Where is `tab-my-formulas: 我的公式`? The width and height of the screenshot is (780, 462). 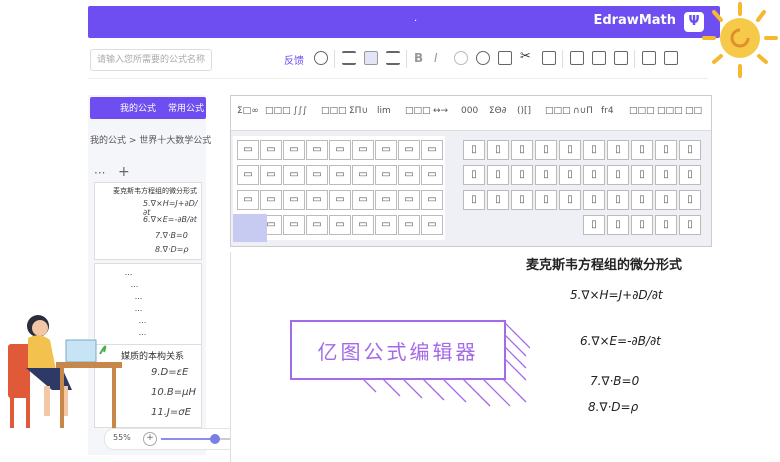
tab-my-formulas: 我的公式 is located at coordinates (138, 107).